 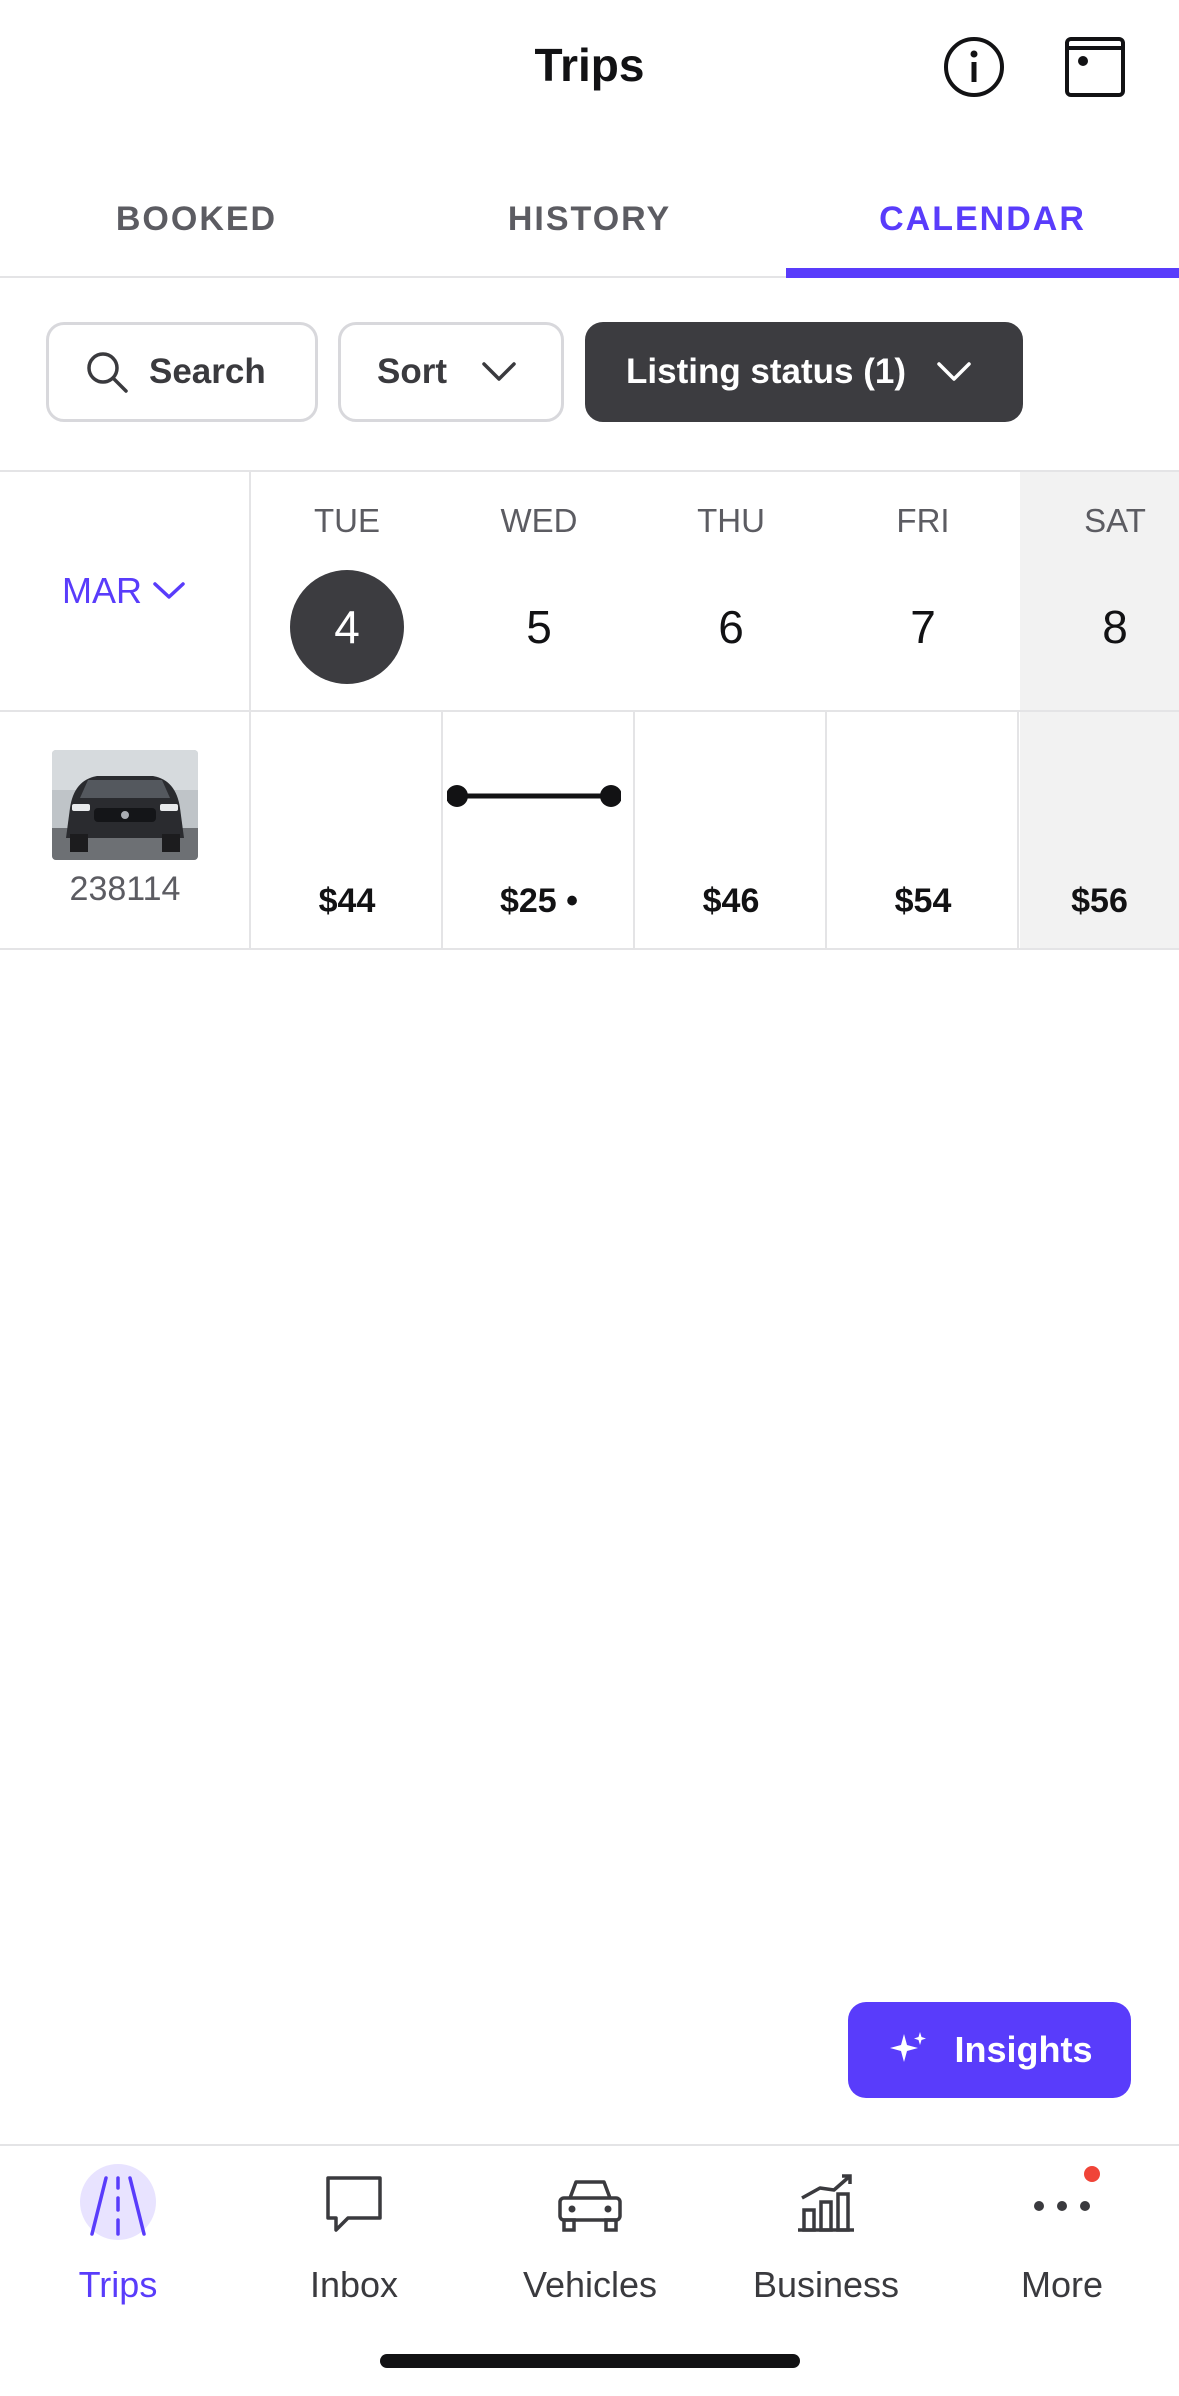 I want to click on listing-status-filter: Listing status (1), so click(x=804, y=372).